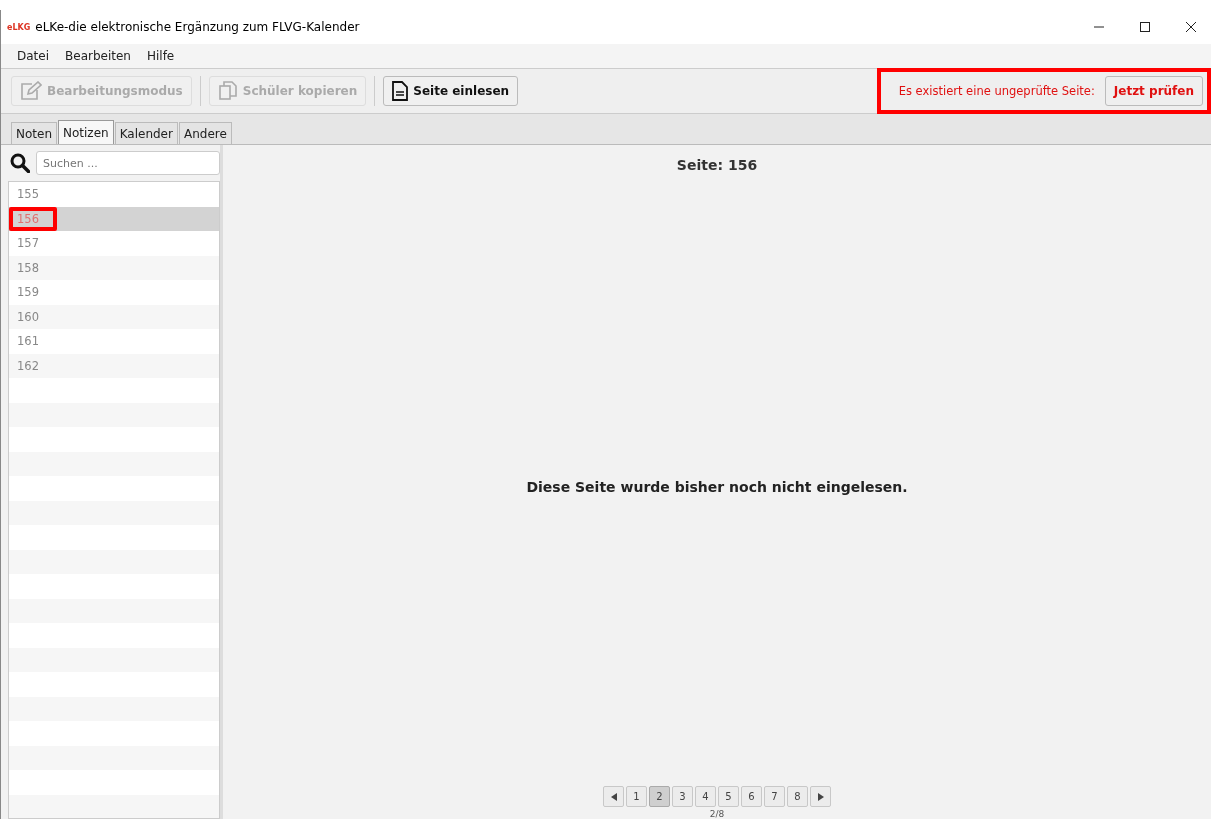 This screenshot has width=1211, height=819. Describe the element at coordinates (160, 56) in the screenshot. I see `menu-item: Hilfe` at that location.